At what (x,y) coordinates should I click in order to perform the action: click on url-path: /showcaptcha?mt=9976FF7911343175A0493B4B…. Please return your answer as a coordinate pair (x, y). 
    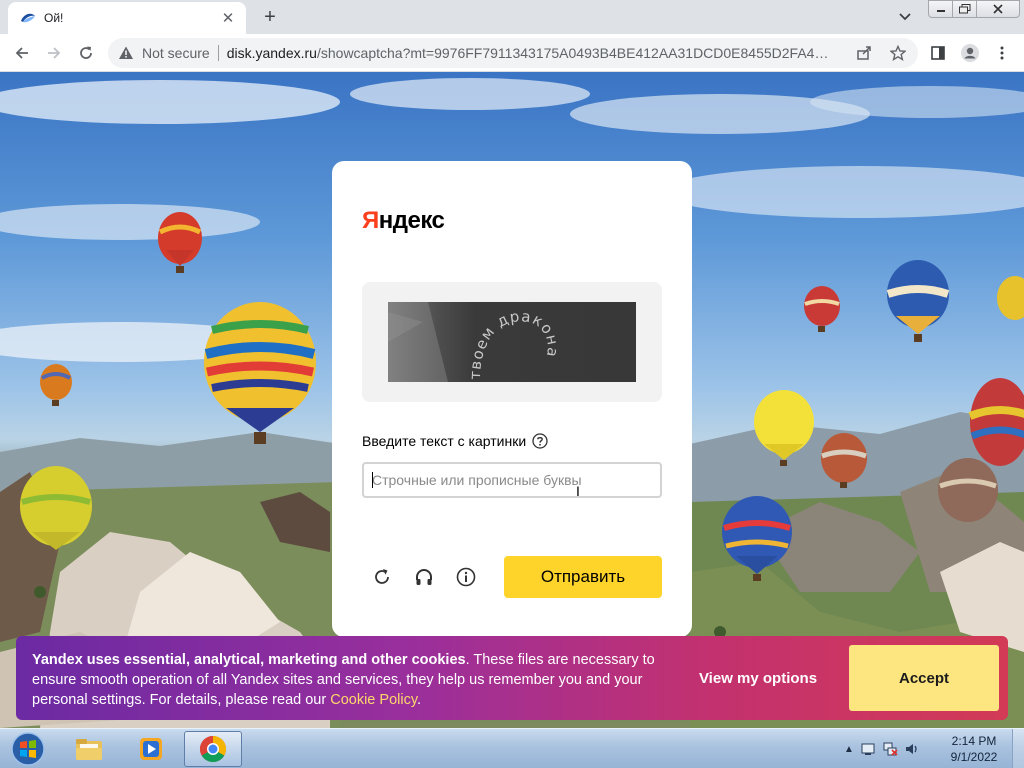
    Looking at the image, I should click on (576, 53).